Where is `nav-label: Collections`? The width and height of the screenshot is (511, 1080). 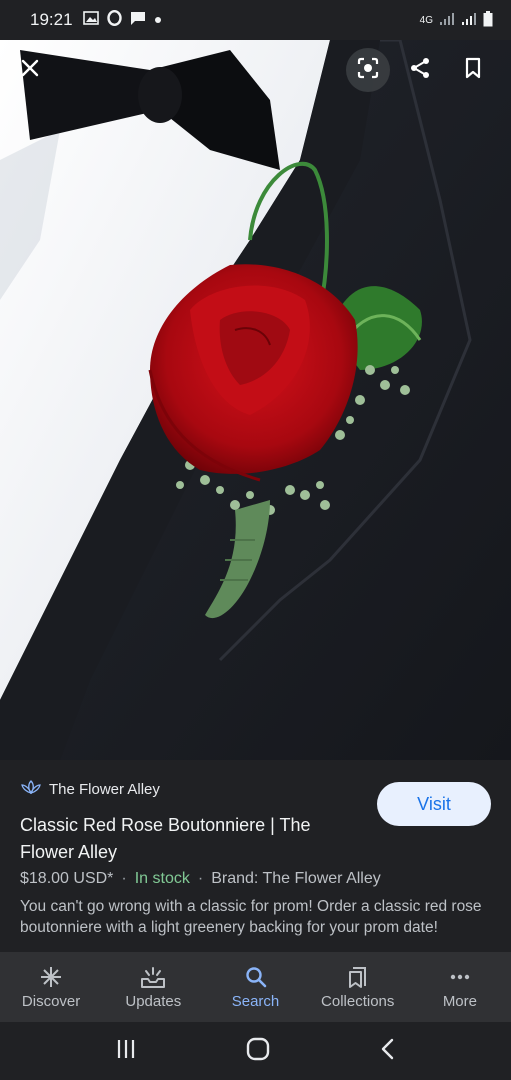 nav-label: Collections is located at coordinates (358, 1001).